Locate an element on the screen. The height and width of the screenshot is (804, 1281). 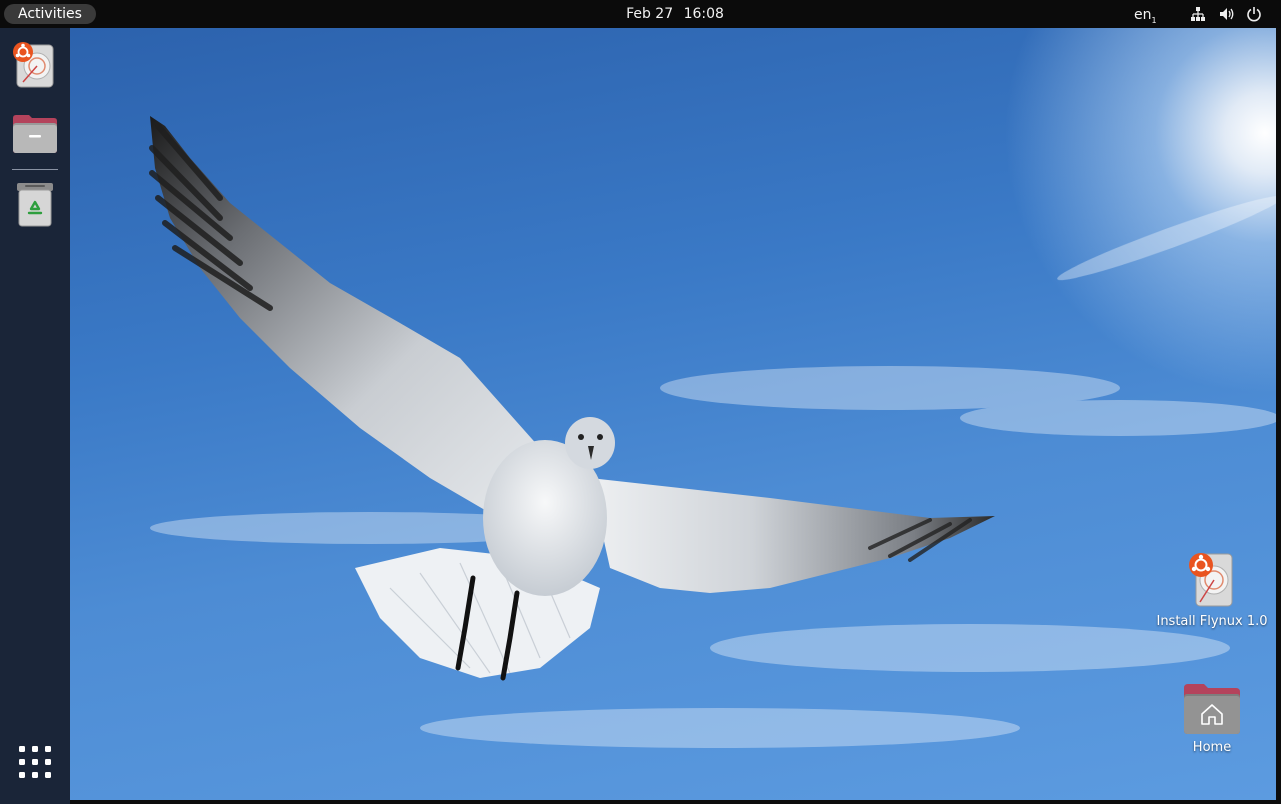
desktop-icon-installer: Install Flynux 1.0 is located at coordinates (1212, 588).